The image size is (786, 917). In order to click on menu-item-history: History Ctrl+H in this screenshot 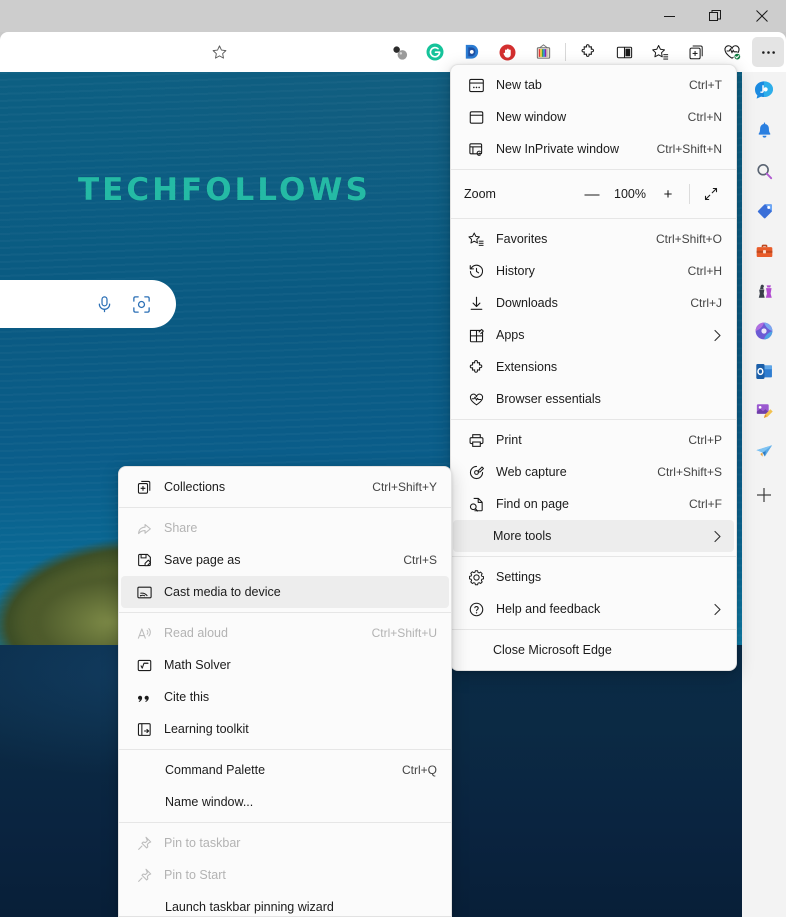, I will do `click(593, 271)`.